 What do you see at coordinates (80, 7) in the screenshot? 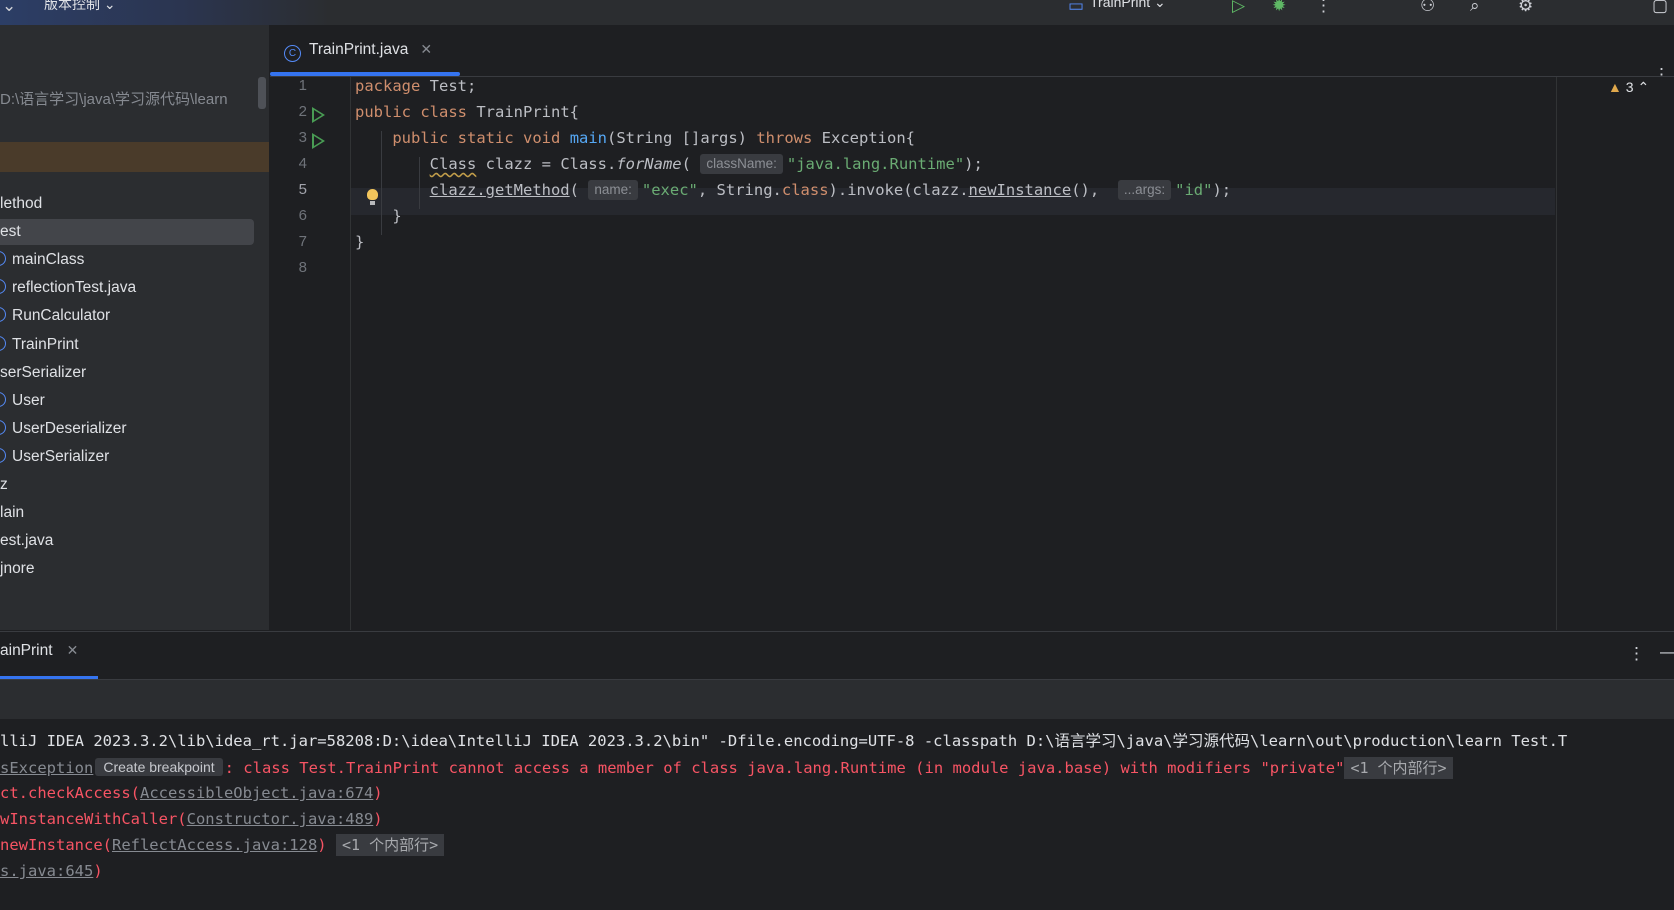
I see `vcs-widget: 版本控制 ⌄` at bounding box center [80, 7].